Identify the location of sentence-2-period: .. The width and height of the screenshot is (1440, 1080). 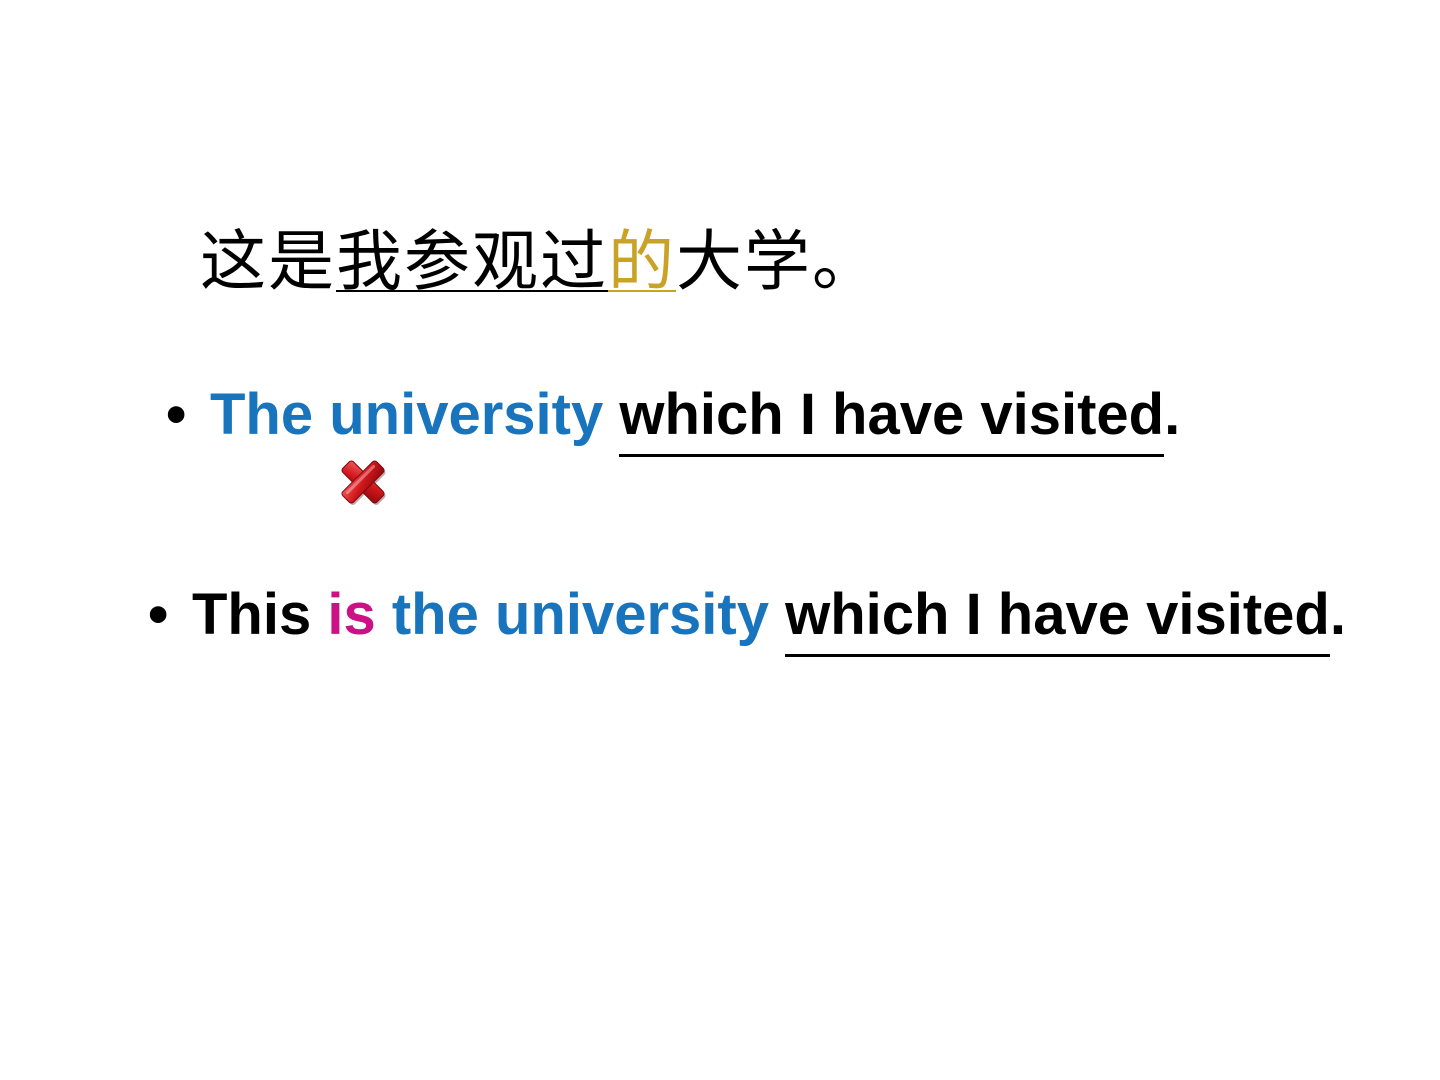
(1337, 614).